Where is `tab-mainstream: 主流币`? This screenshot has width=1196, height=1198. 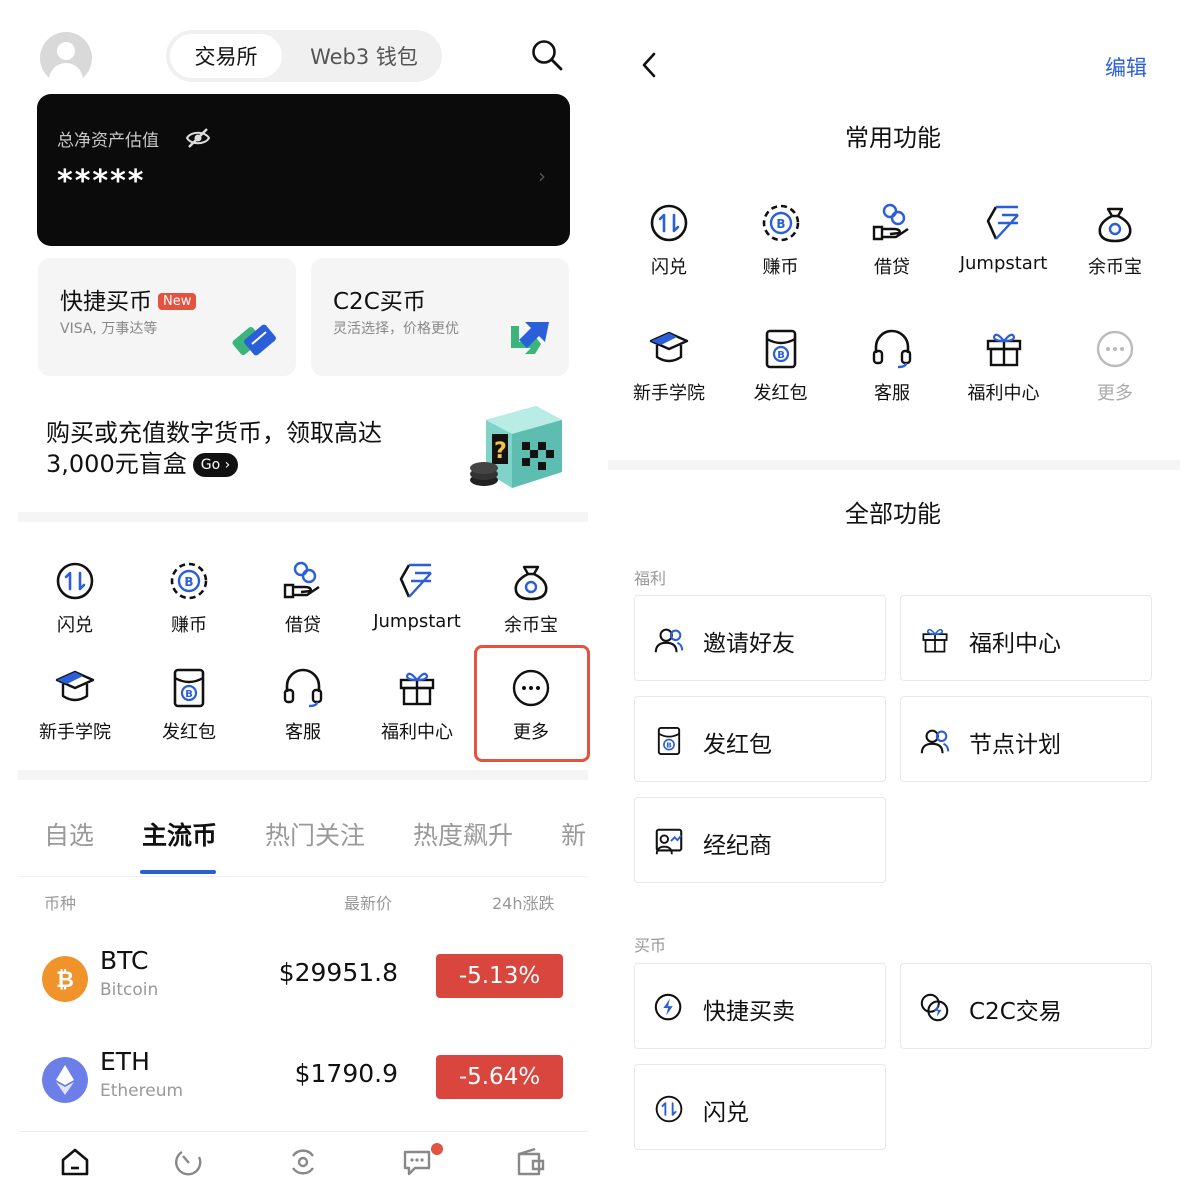 tab-mainstream: 主流币 is located at coordinates (179, 836).